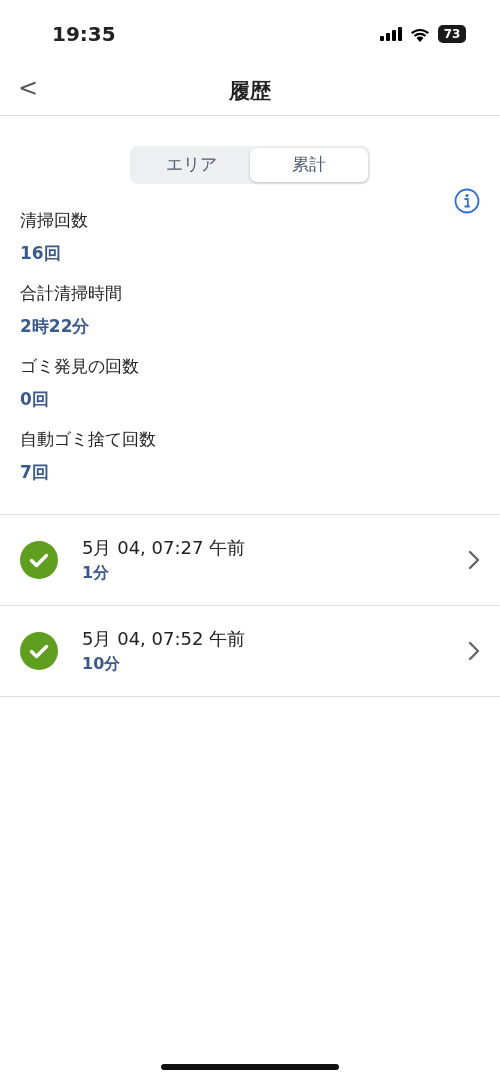 The image size is (500, 1080). What do you see at coordinates (309, 165) in the screenshot?
I see `segment-tab: 累計` at bounding box center [309, 165].